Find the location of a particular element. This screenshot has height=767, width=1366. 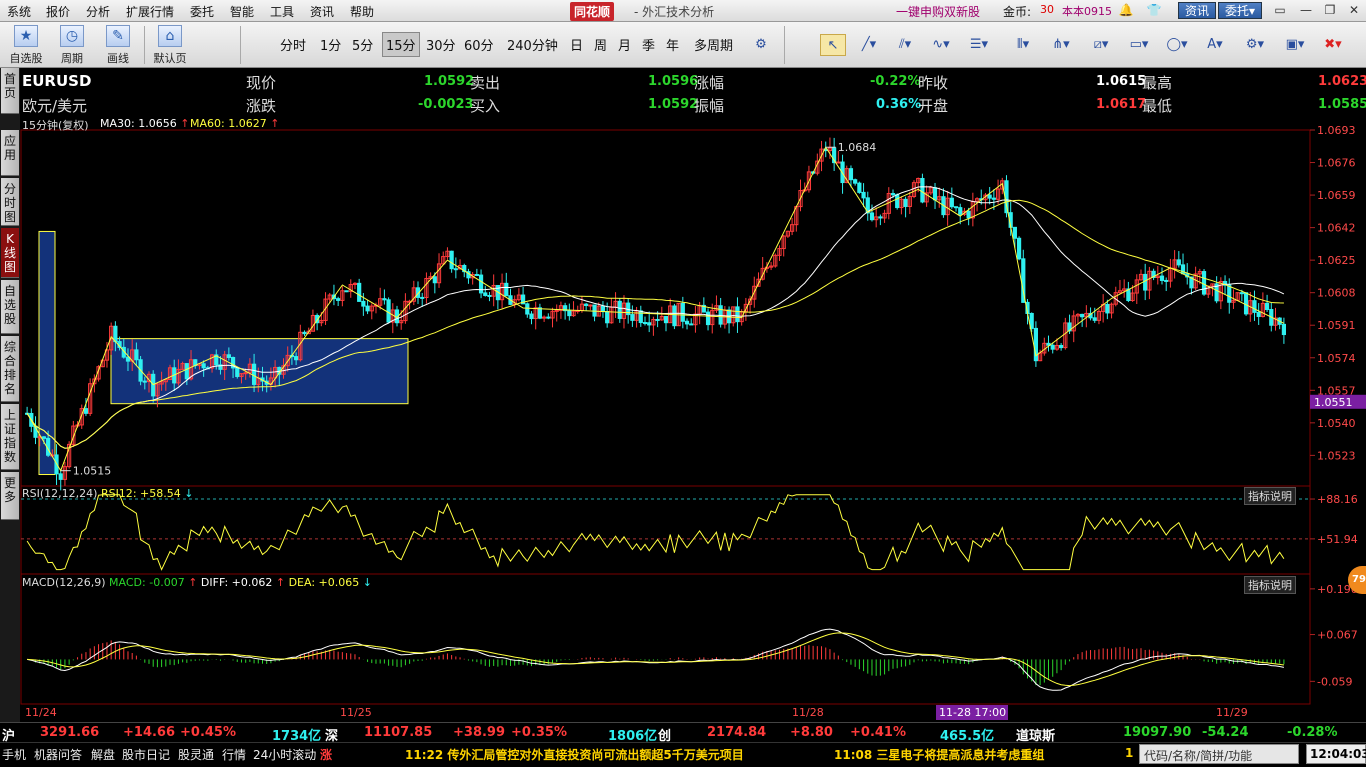

tab-stockinfo: 股灵通 is located at coordinates (196, 754).